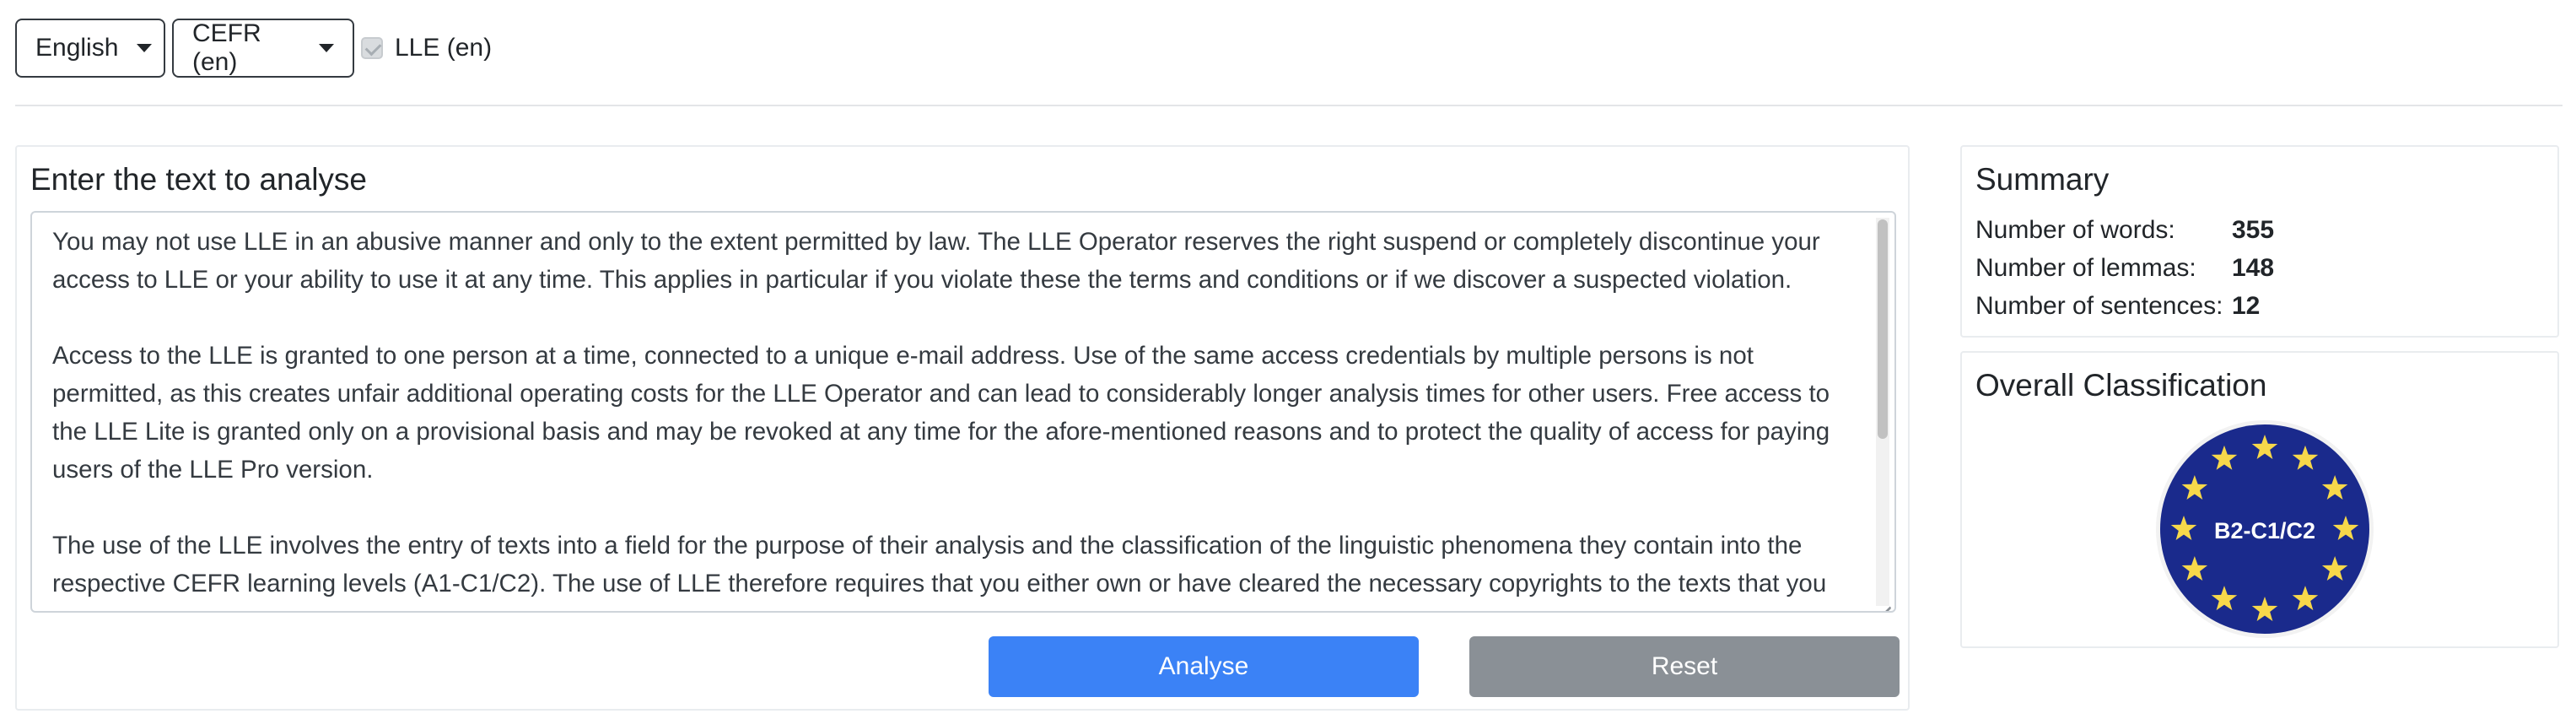  I want to click on toolbar: English CEFR (en) LLE (en), so click(253, 48).